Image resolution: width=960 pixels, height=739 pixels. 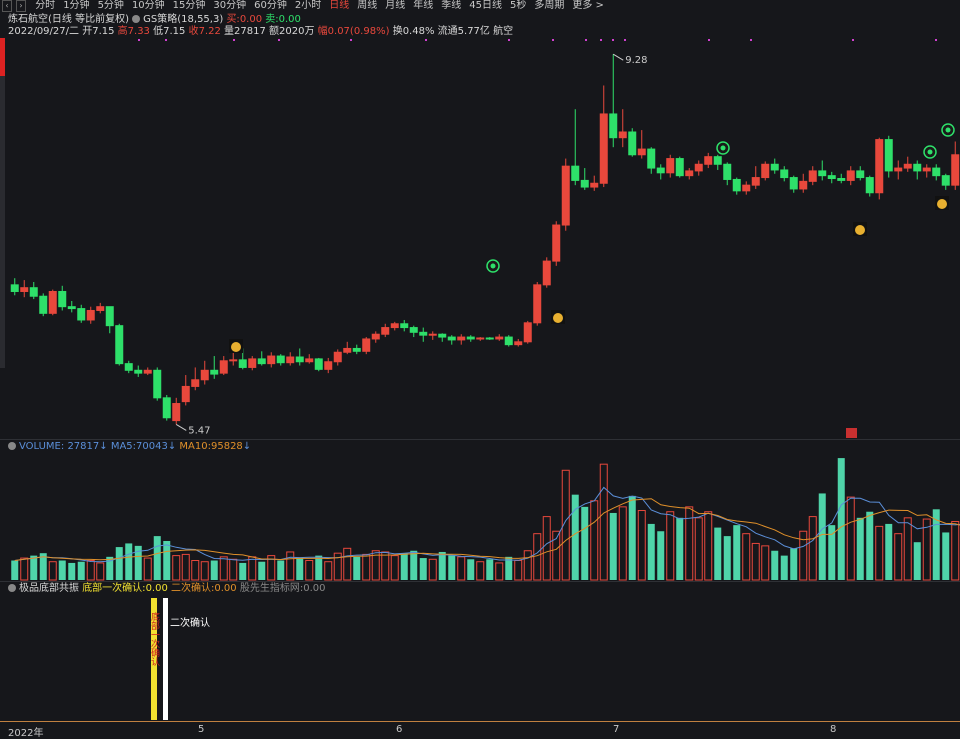 What do you see at coordinates (172, 446) in the screenshot?
I see `ma5-down-arrow: ↓` at bounding box center [172, 446].